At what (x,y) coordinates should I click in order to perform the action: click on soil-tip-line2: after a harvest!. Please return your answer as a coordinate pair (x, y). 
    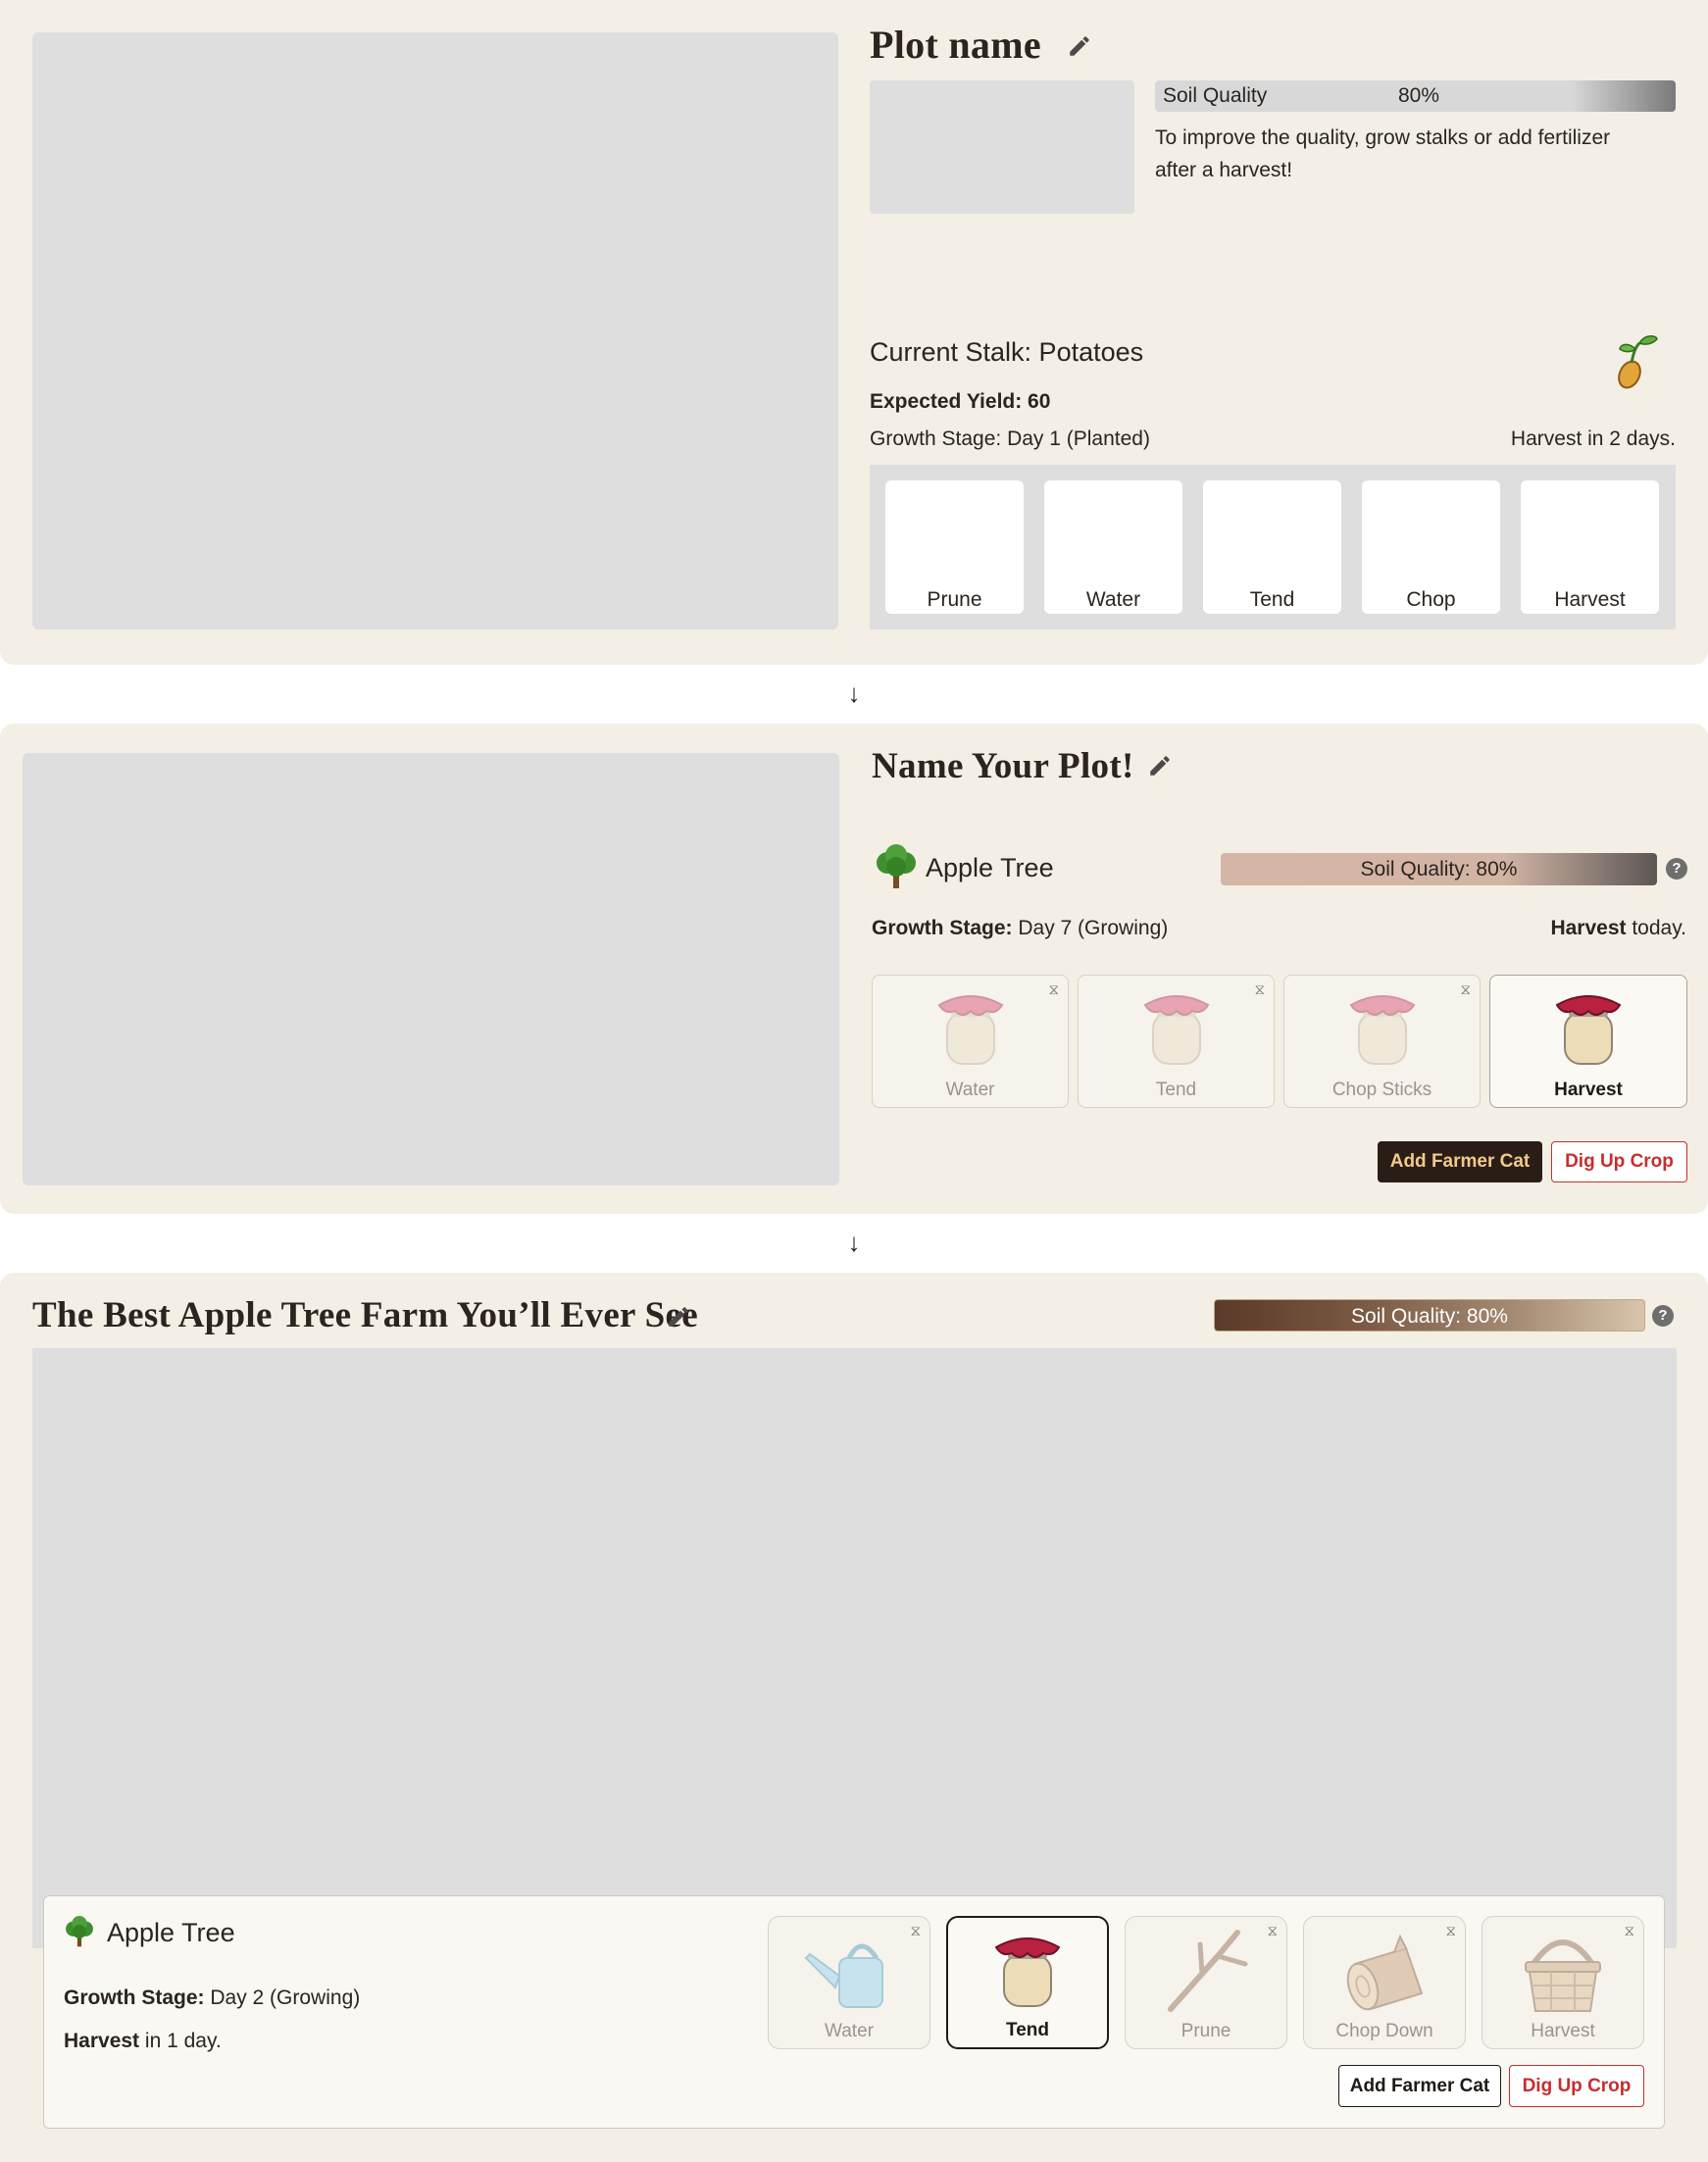
    Looking at the image, I should click on (1224, 170).